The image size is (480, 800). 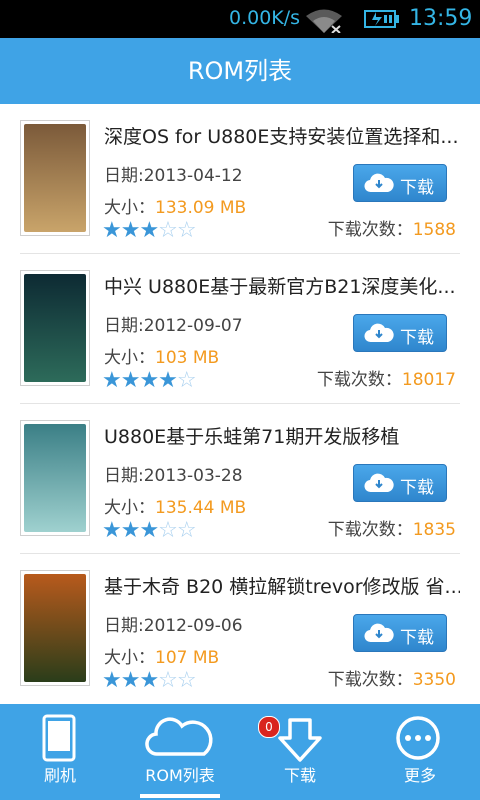 I want to click on download-count: 下载次数：18017, so click(x=386, y=380).